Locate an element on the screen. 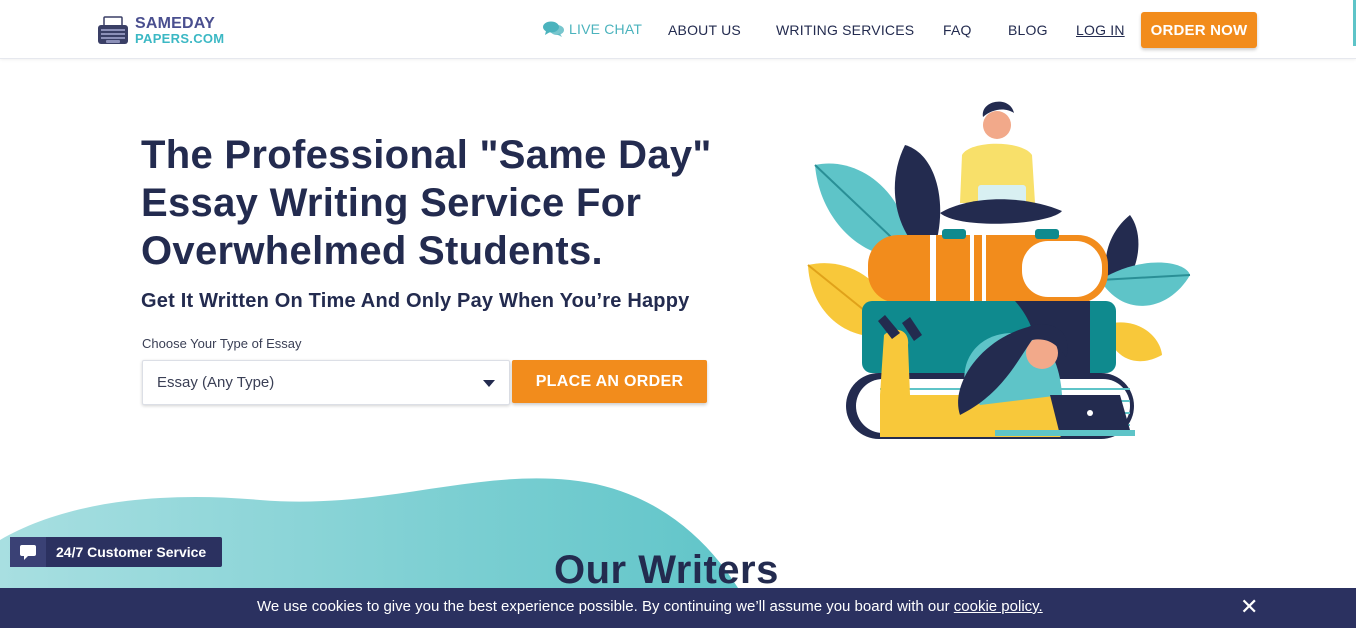 The height and width of the screenshot is (628, 1356). place-order-button: PLACE AN ORDER is located at coordinates (609, 381).